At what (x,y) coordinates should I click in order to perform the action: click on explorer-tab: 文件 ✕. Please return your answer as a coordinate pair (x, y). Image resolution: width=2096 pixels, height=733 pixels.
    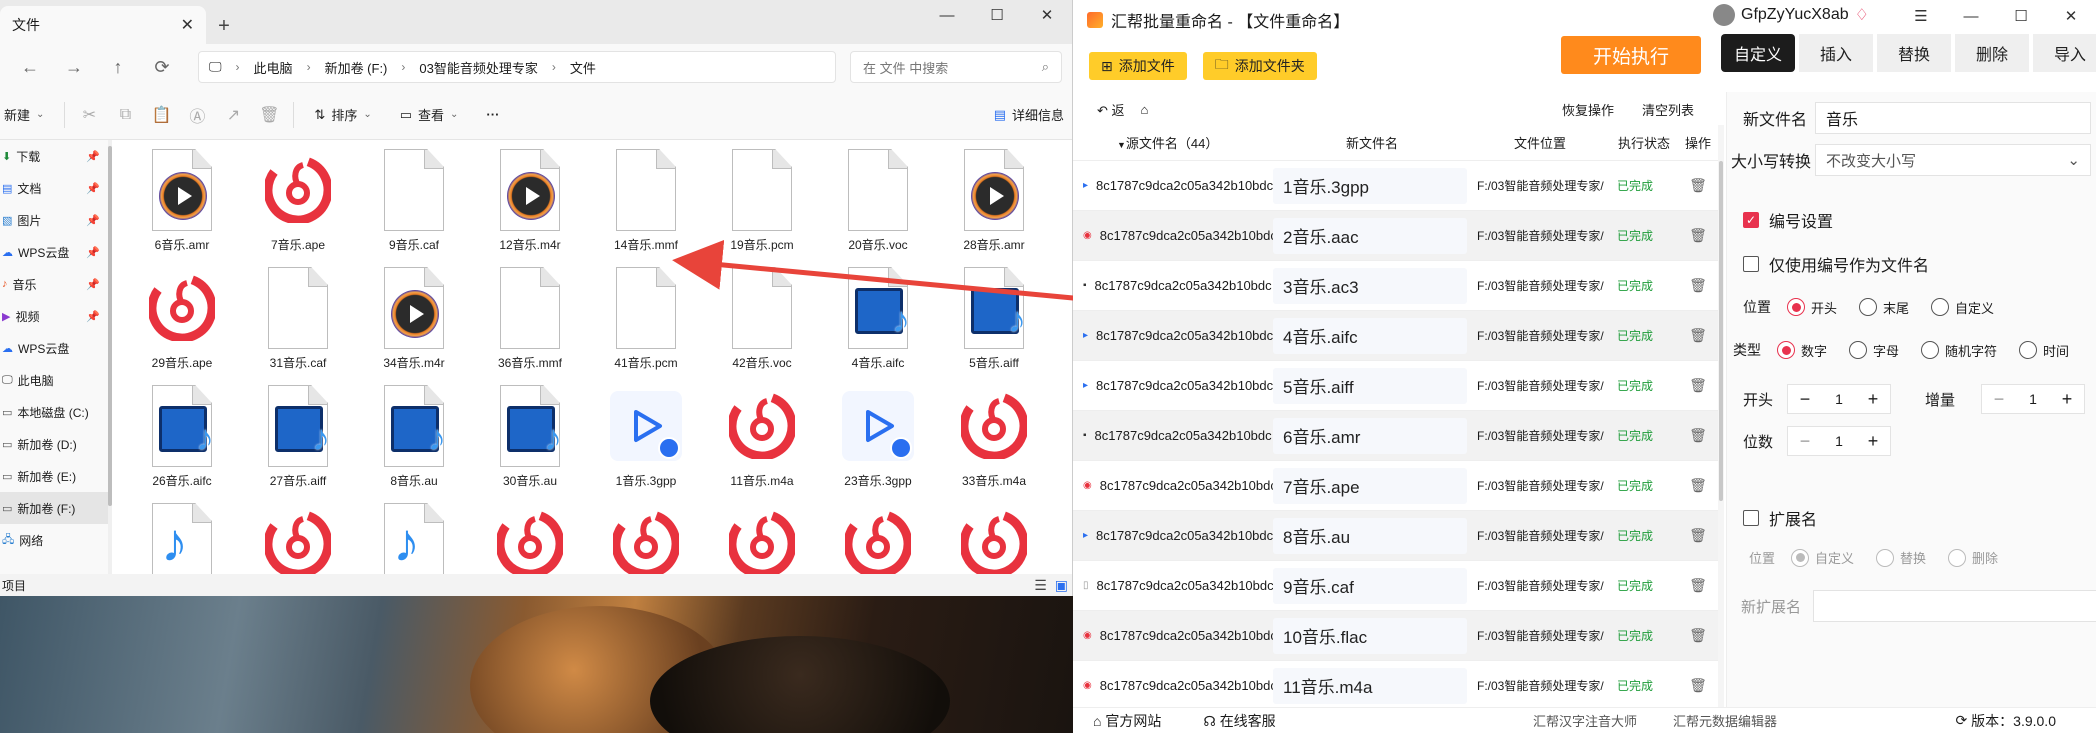
    Looking at the image, I should click on (103, 25).